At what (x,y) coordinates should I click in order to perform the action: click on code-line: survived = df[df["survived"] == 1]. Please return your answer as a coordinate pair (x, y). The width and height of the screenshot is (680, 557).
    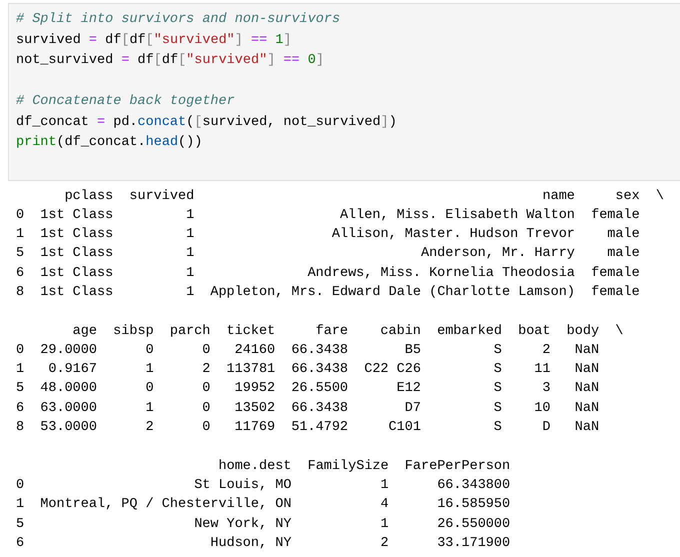
    Looking at the image, I should click on (154, 41).